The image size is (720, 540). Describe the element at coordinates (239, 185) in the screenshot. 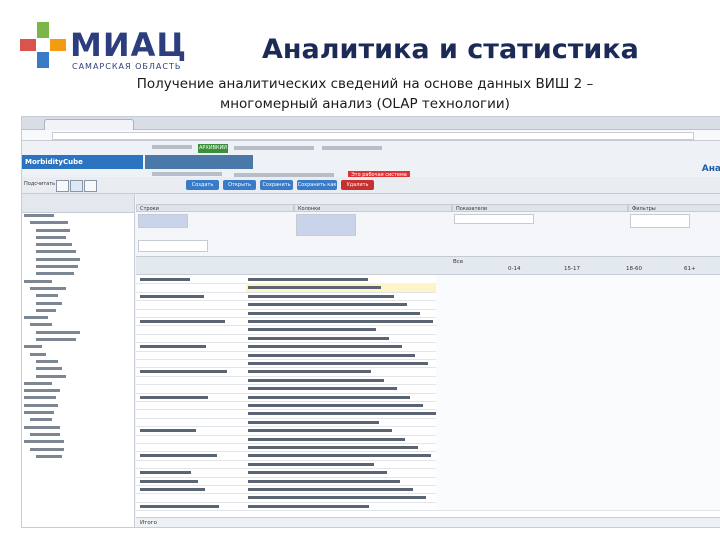

I see `open-button: Открыть` at that location.